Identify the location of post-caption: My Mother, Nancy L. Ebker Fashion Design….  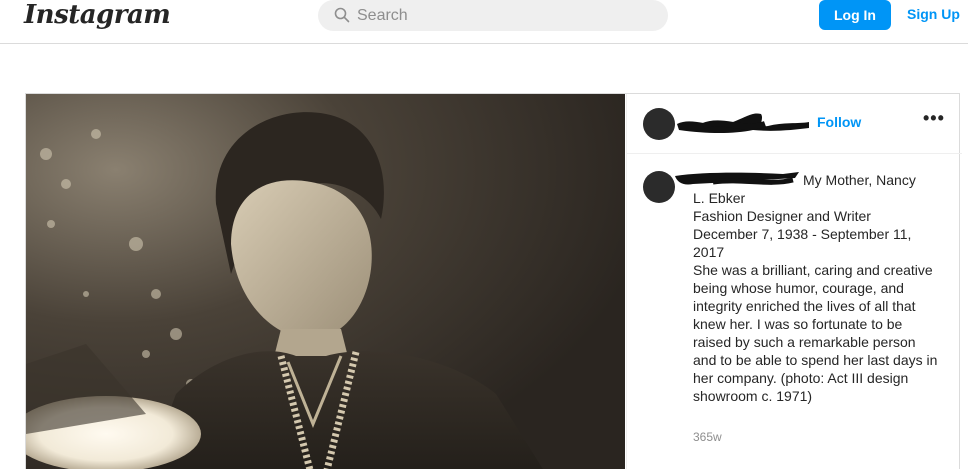
(815, 288).